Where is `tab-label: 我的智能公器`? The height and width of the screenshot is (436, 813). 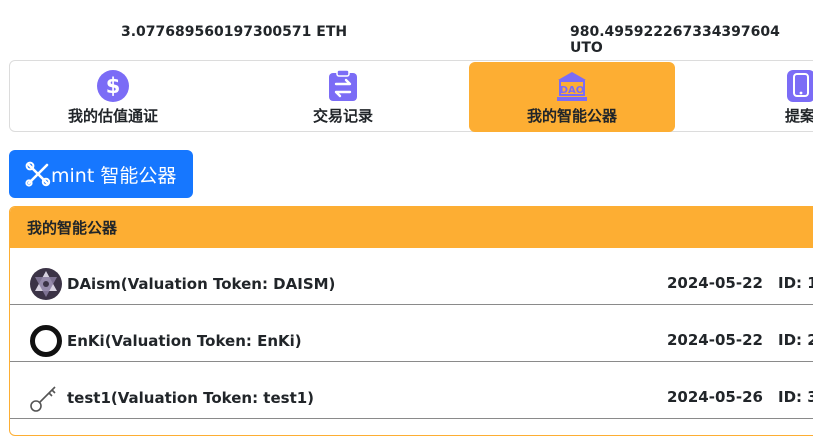 tab-label: 我的智能公器 is located at coordinates (571, 116).